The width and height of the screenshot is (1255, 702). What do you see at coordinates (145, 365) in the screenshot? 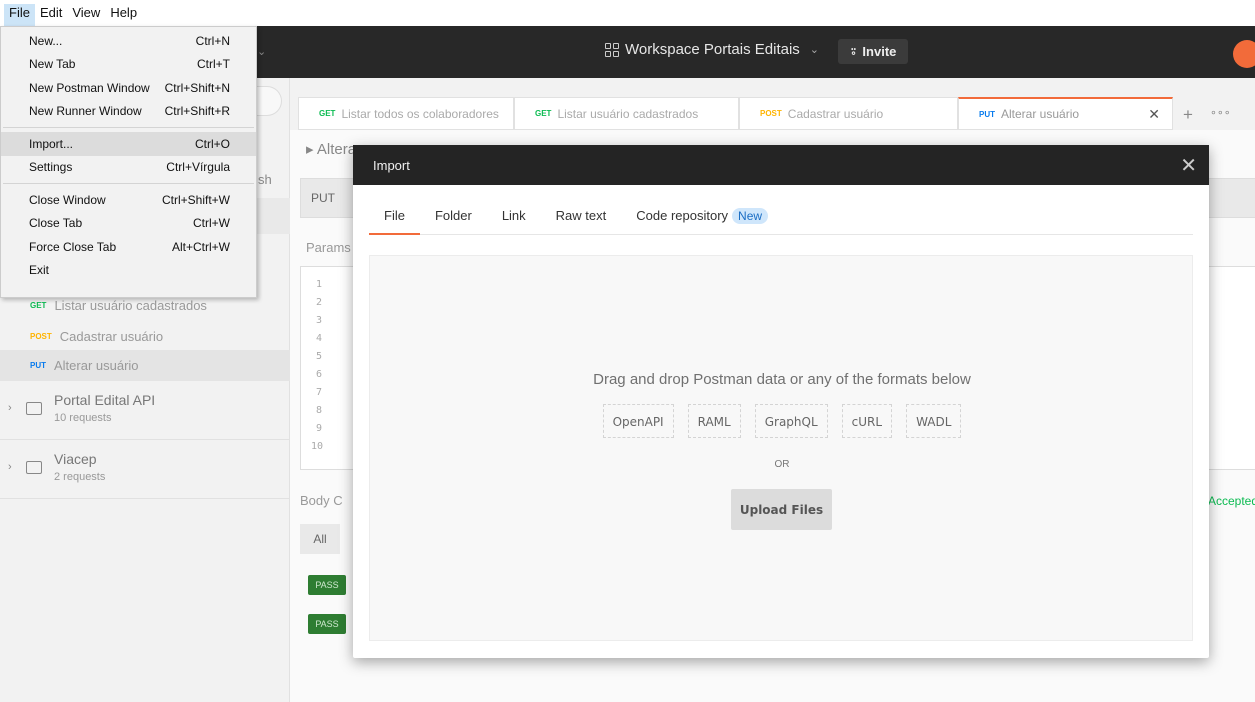
I see `sidebar-request-item: PUT Alterar usuário` at bounding box center [145, 365].